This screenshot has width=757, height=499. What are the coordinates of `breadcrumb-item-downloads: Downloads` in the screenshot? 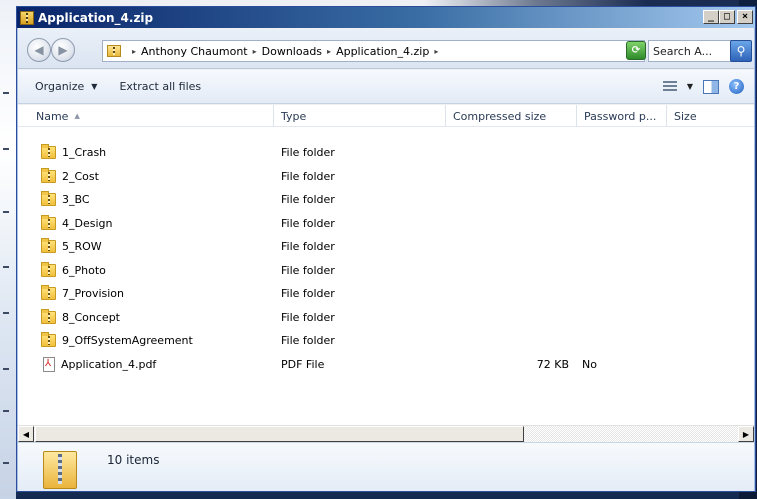 It's located at (292, 51).